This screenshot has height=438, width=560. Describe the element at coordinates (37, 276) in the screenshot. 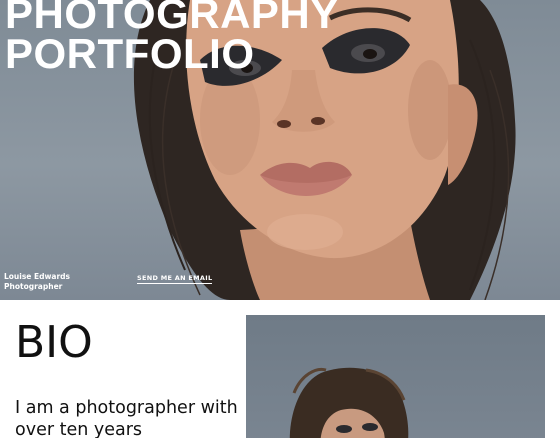

I see `photographer-name: Louise Edwards` at that location.